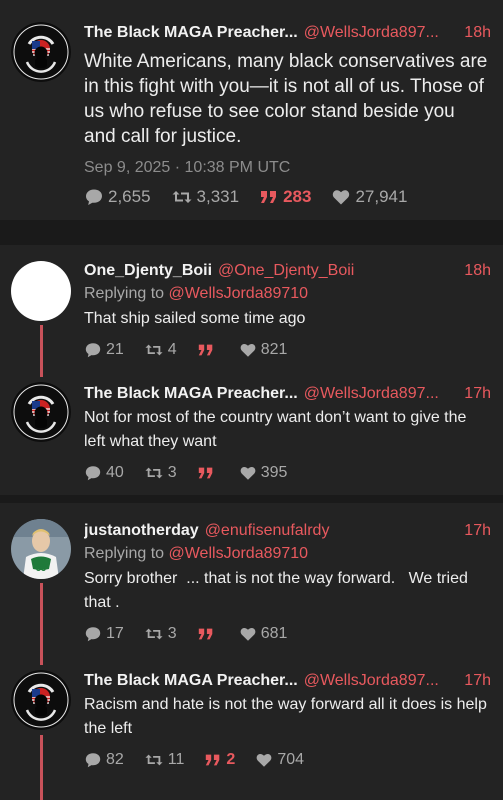  What do you see at coordinates (381, 196) in the screenshot?
I see `like-count: 27,941` at bounding box center [381, 196].